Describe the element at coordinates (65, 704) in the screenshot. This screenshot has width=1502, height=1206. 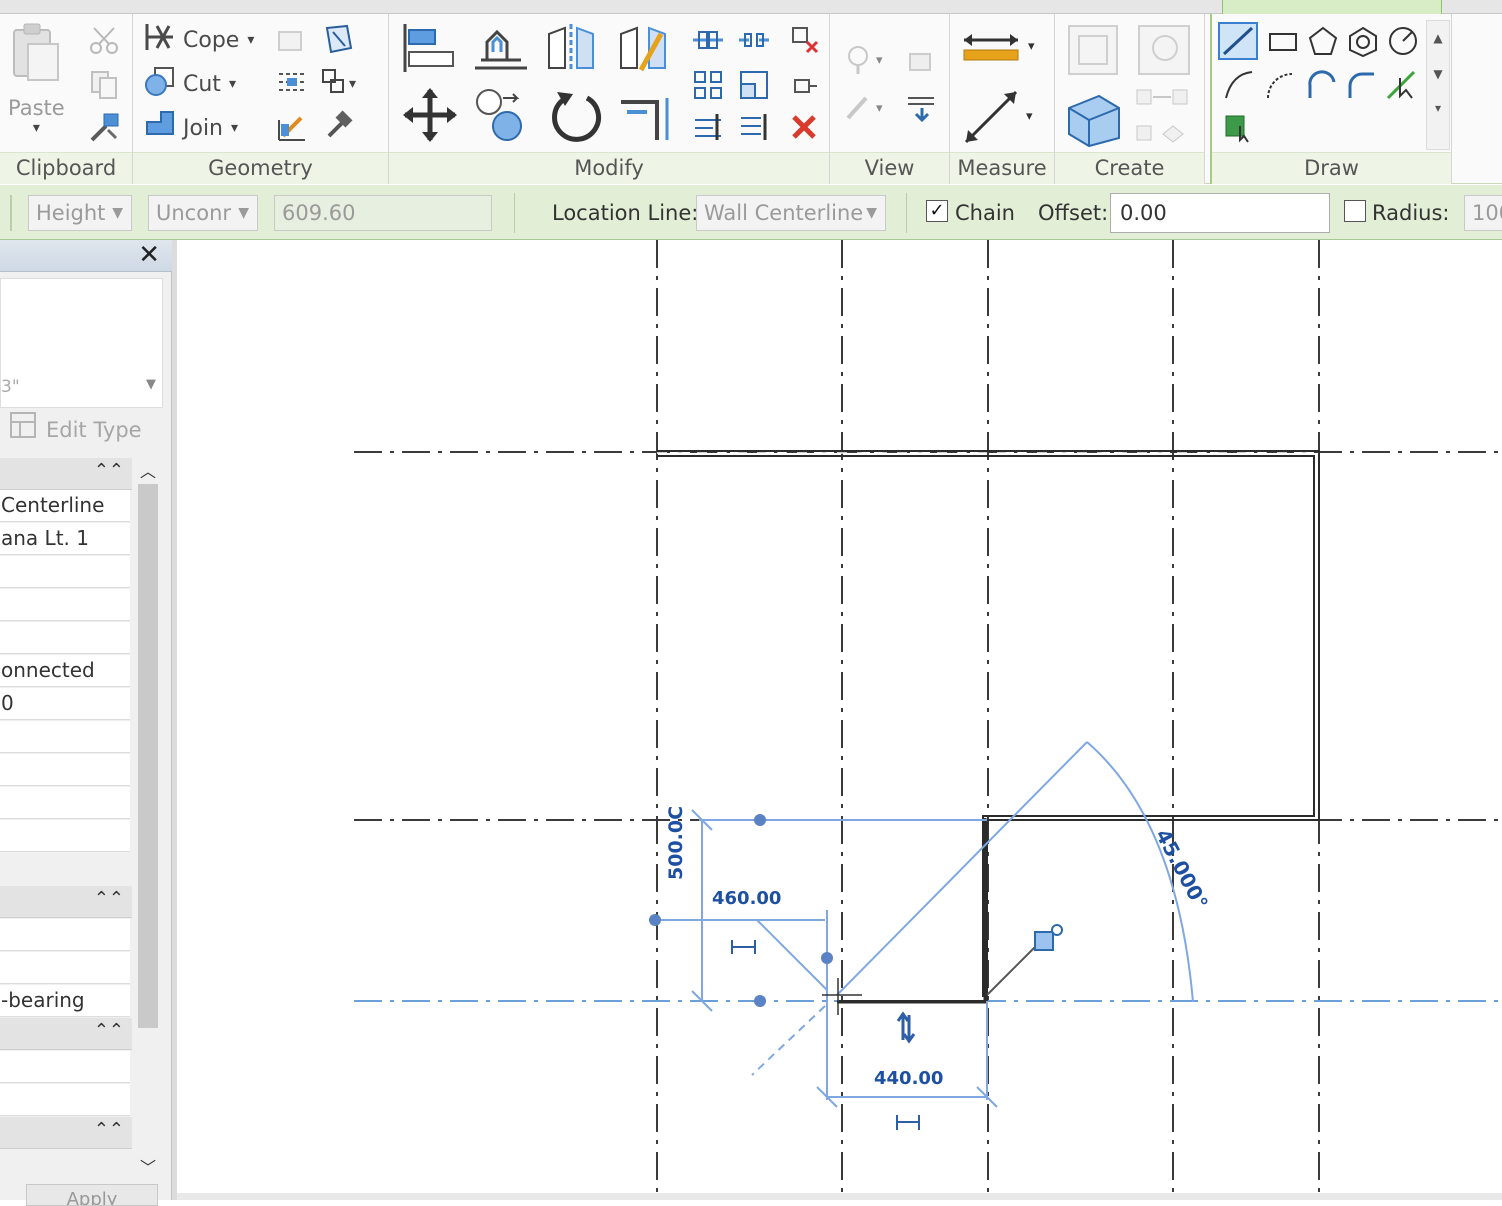
I see `property-row: 0` at that location.